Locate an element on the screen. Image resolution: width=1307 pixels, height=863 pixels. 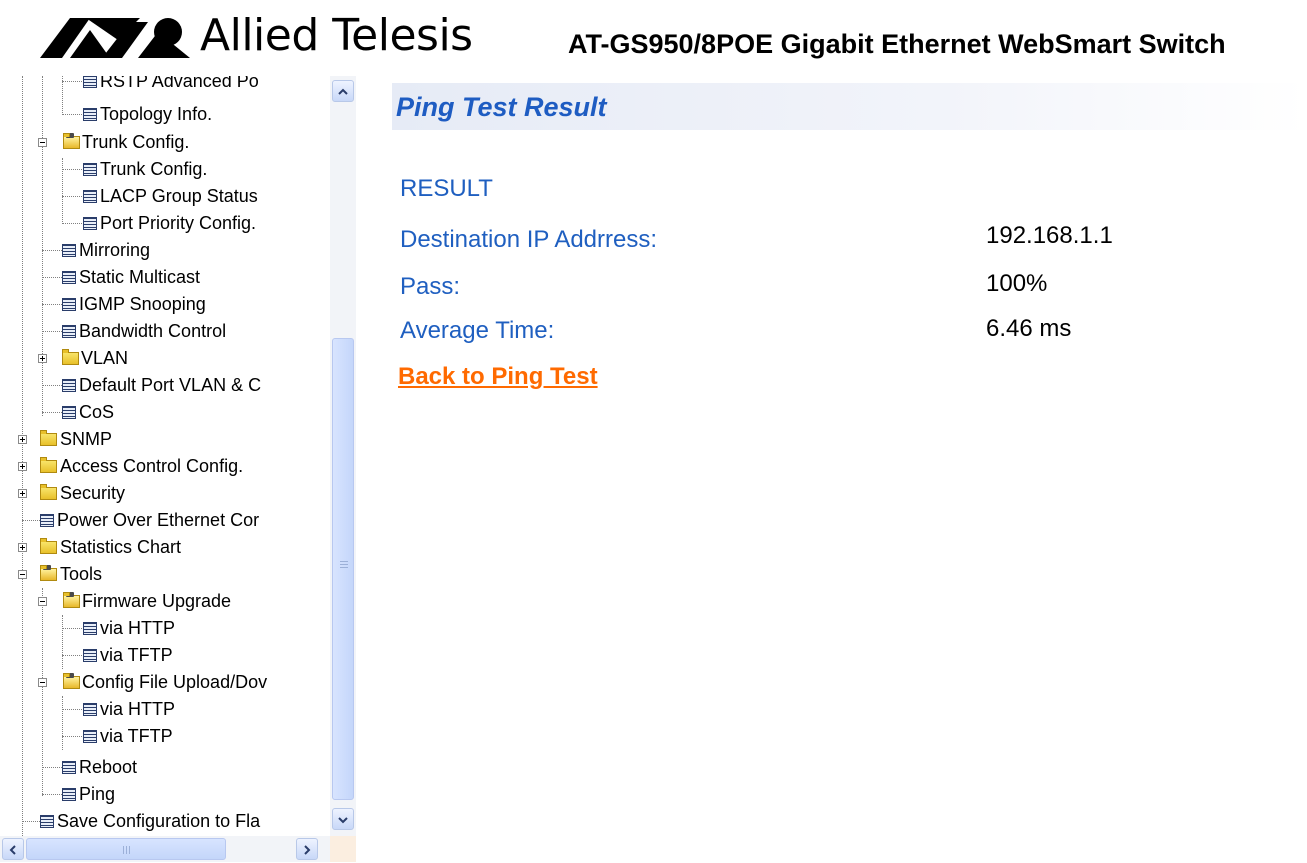
back-to-ping-test-link: Back to Ping Test is located at coordinates (498, 377).